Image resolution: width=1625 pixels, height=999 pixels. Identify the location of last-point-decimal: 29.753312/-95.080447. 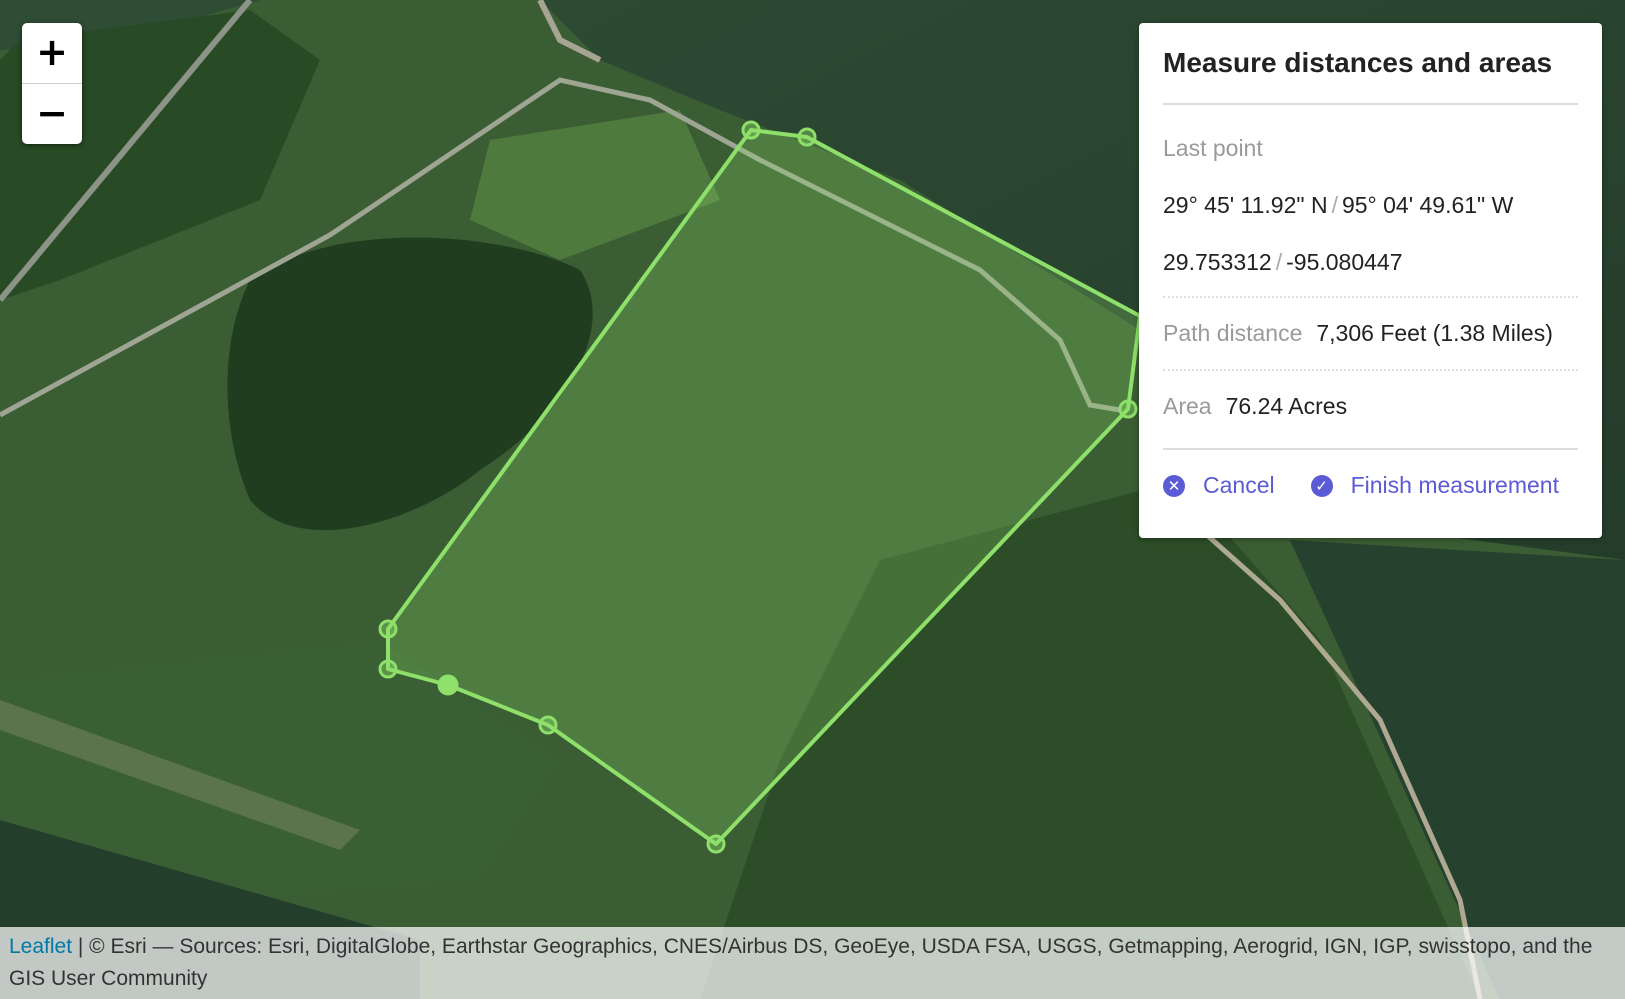
(1370, 262).